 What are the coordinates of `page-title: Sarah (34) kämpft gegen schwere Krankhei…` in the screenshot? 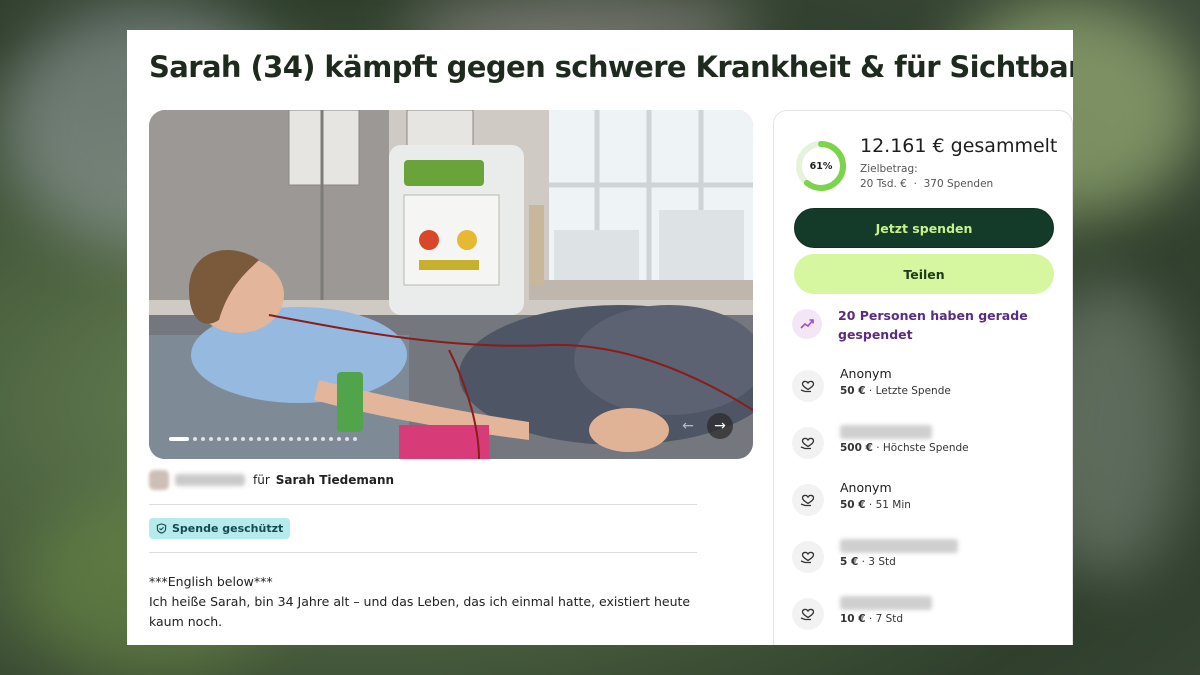 It's located at (611, 67).